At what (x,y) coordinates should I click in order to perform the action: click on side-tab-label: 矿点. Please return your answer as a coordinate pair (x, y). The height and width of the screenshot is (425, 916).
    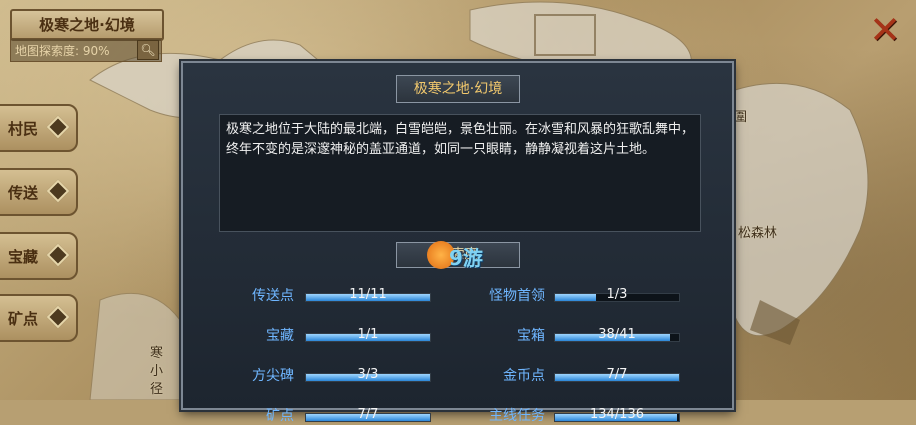
    Looking at the image, I should click on (23, 319).